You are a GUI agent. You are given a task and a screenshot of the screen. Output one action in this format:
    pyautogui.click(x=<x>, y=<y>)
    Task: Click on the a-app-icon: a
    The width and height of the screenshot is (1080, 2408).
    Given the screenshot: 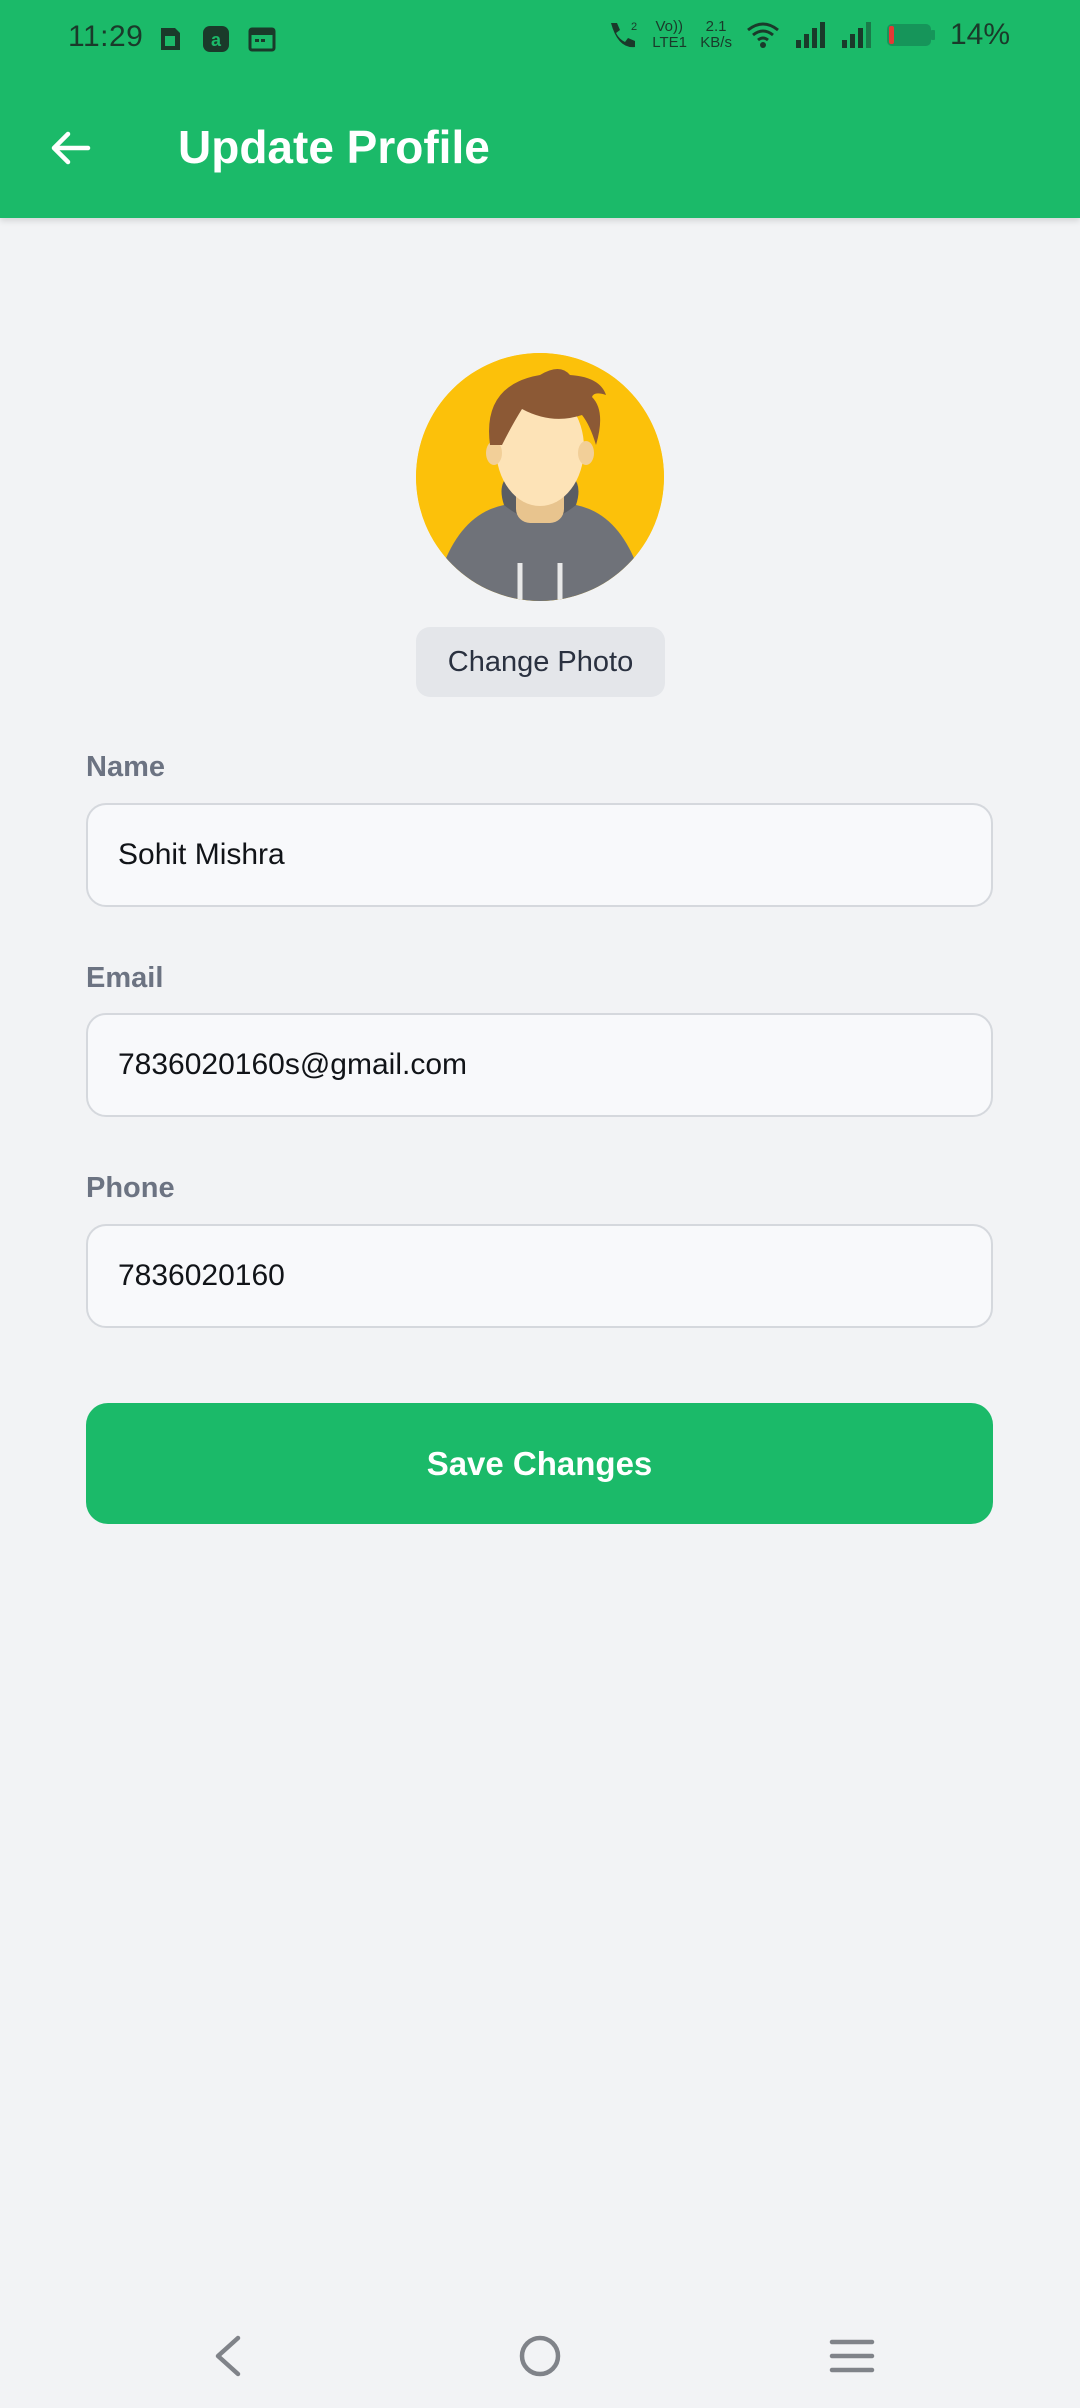 What is the action you would take?
    pyautogui.click(x=216, y=39)
    